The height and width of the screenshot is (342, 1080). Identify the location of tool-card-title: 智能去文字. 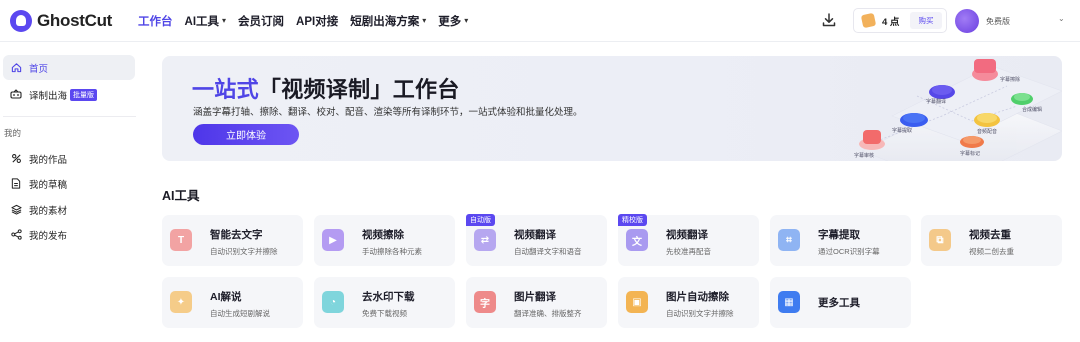
(236, 235).